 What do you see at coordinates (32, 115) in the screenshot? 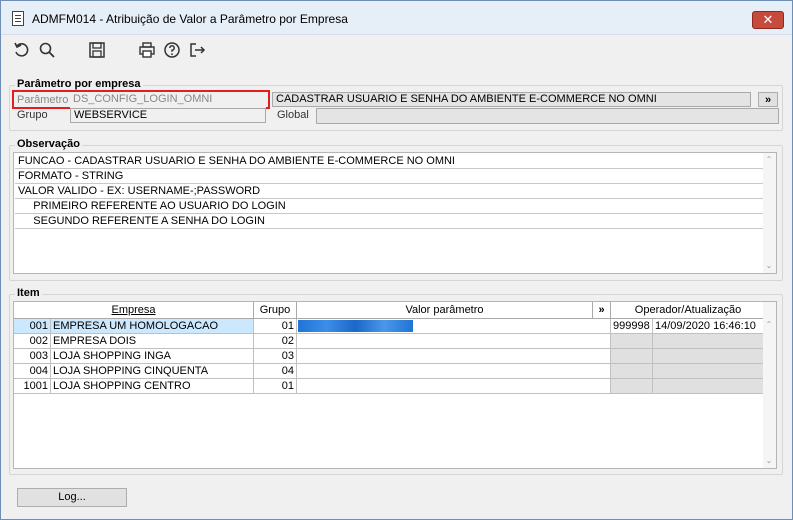
I see `grupo-label: Grupo` at bounding box center [32, 115].